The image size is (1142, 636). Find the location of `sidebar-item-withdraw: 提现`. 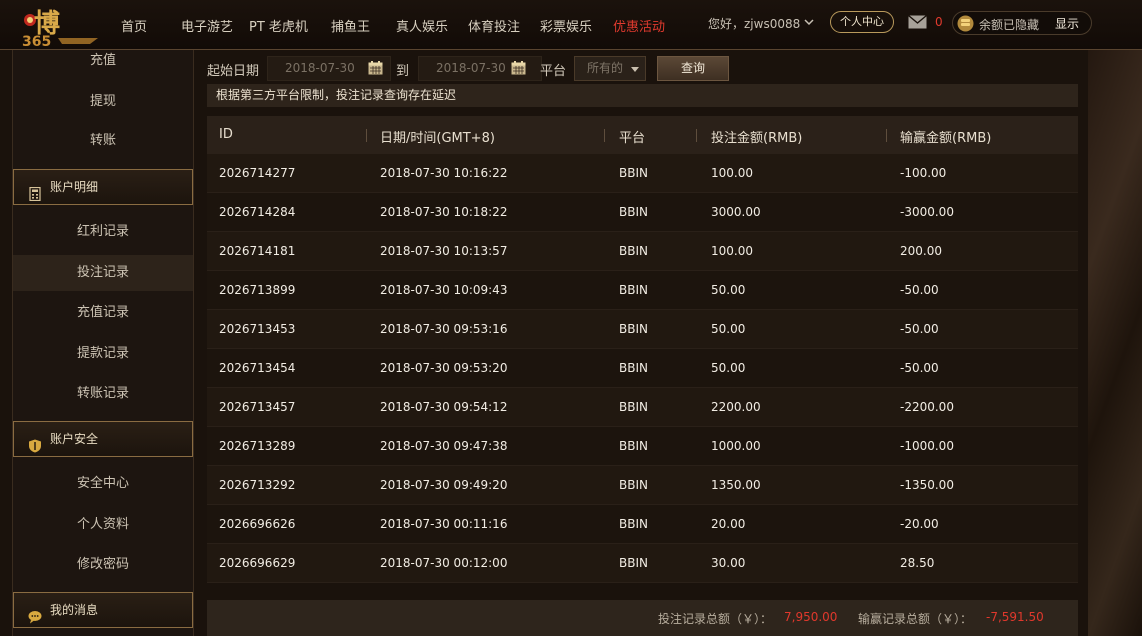

sidebar-item-withdraw: 提现 is located at coordinates (103, 102).